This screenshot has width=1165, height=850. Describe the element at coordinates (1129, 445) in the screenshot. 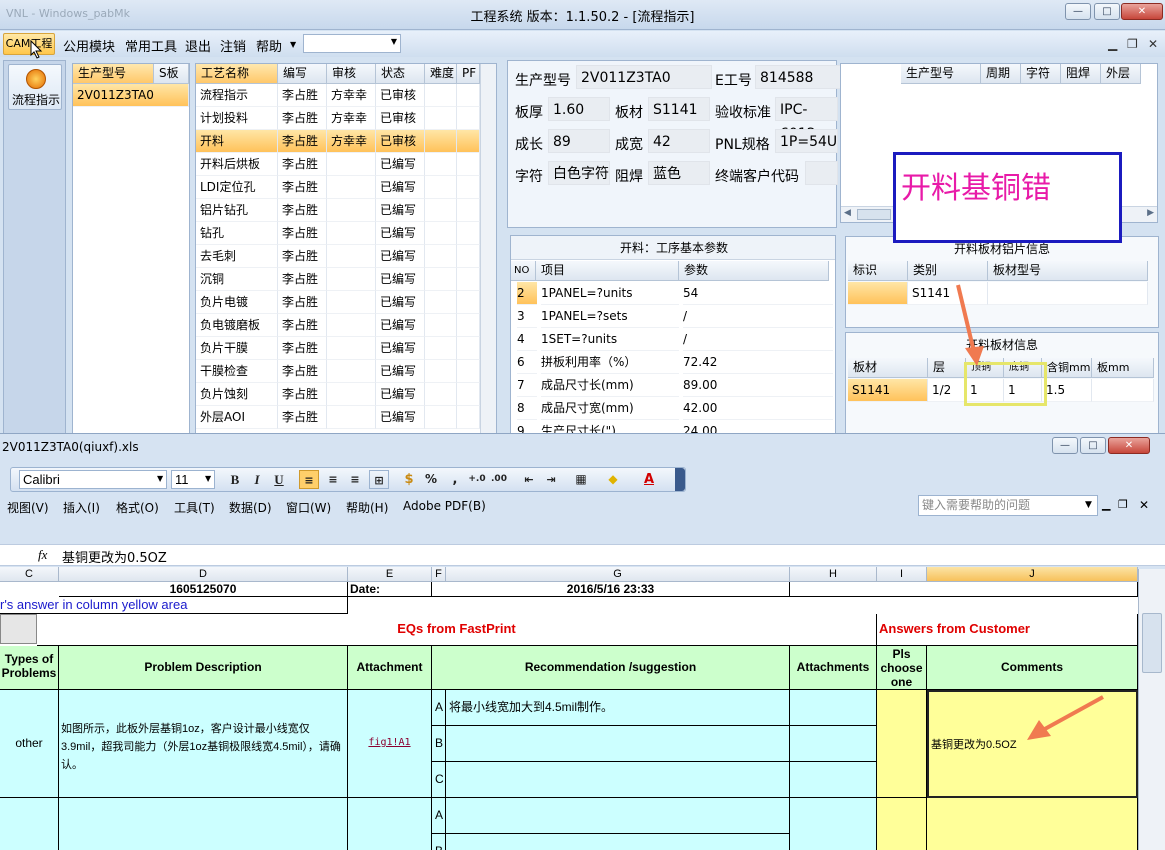

I see `excel-close-button: ✕` at that location.